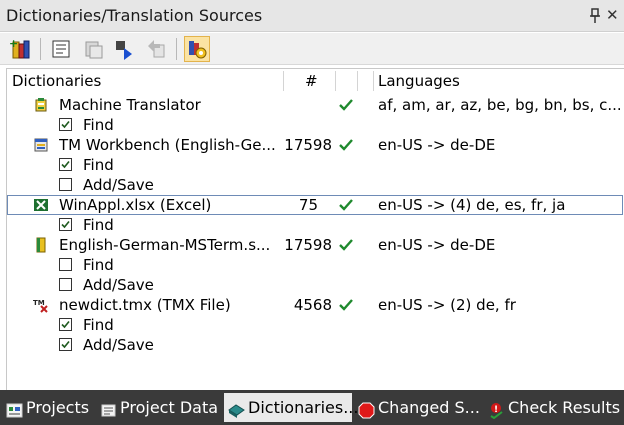  I want to click on dictionary-name: WinAppl.xlsx (Excel), so click(135, 205).